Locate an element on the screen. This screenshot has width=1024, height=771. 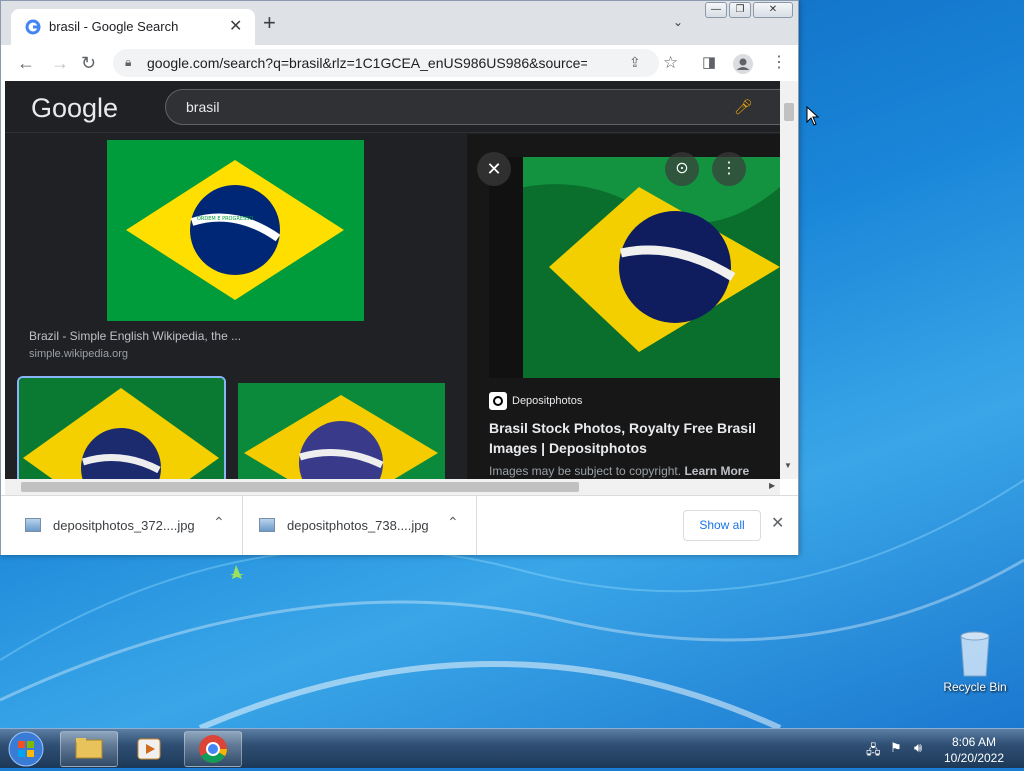
download-filename: depositphotos_738....jpg is located at coordinates (358, 525).